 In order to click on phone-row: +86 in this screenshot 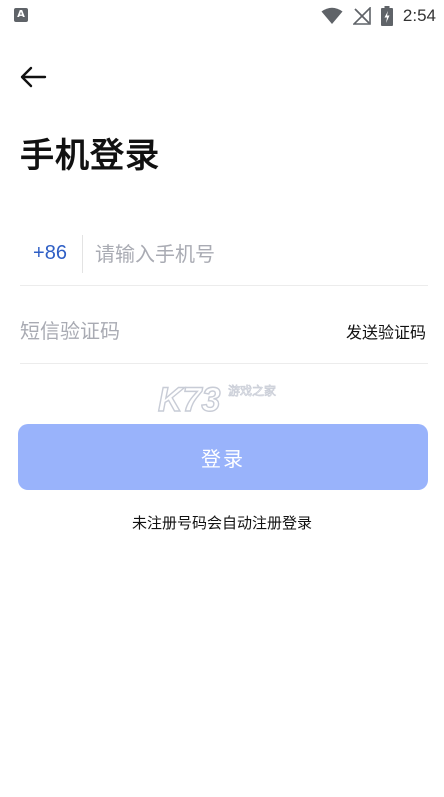, I will do `click(224, 254)`.